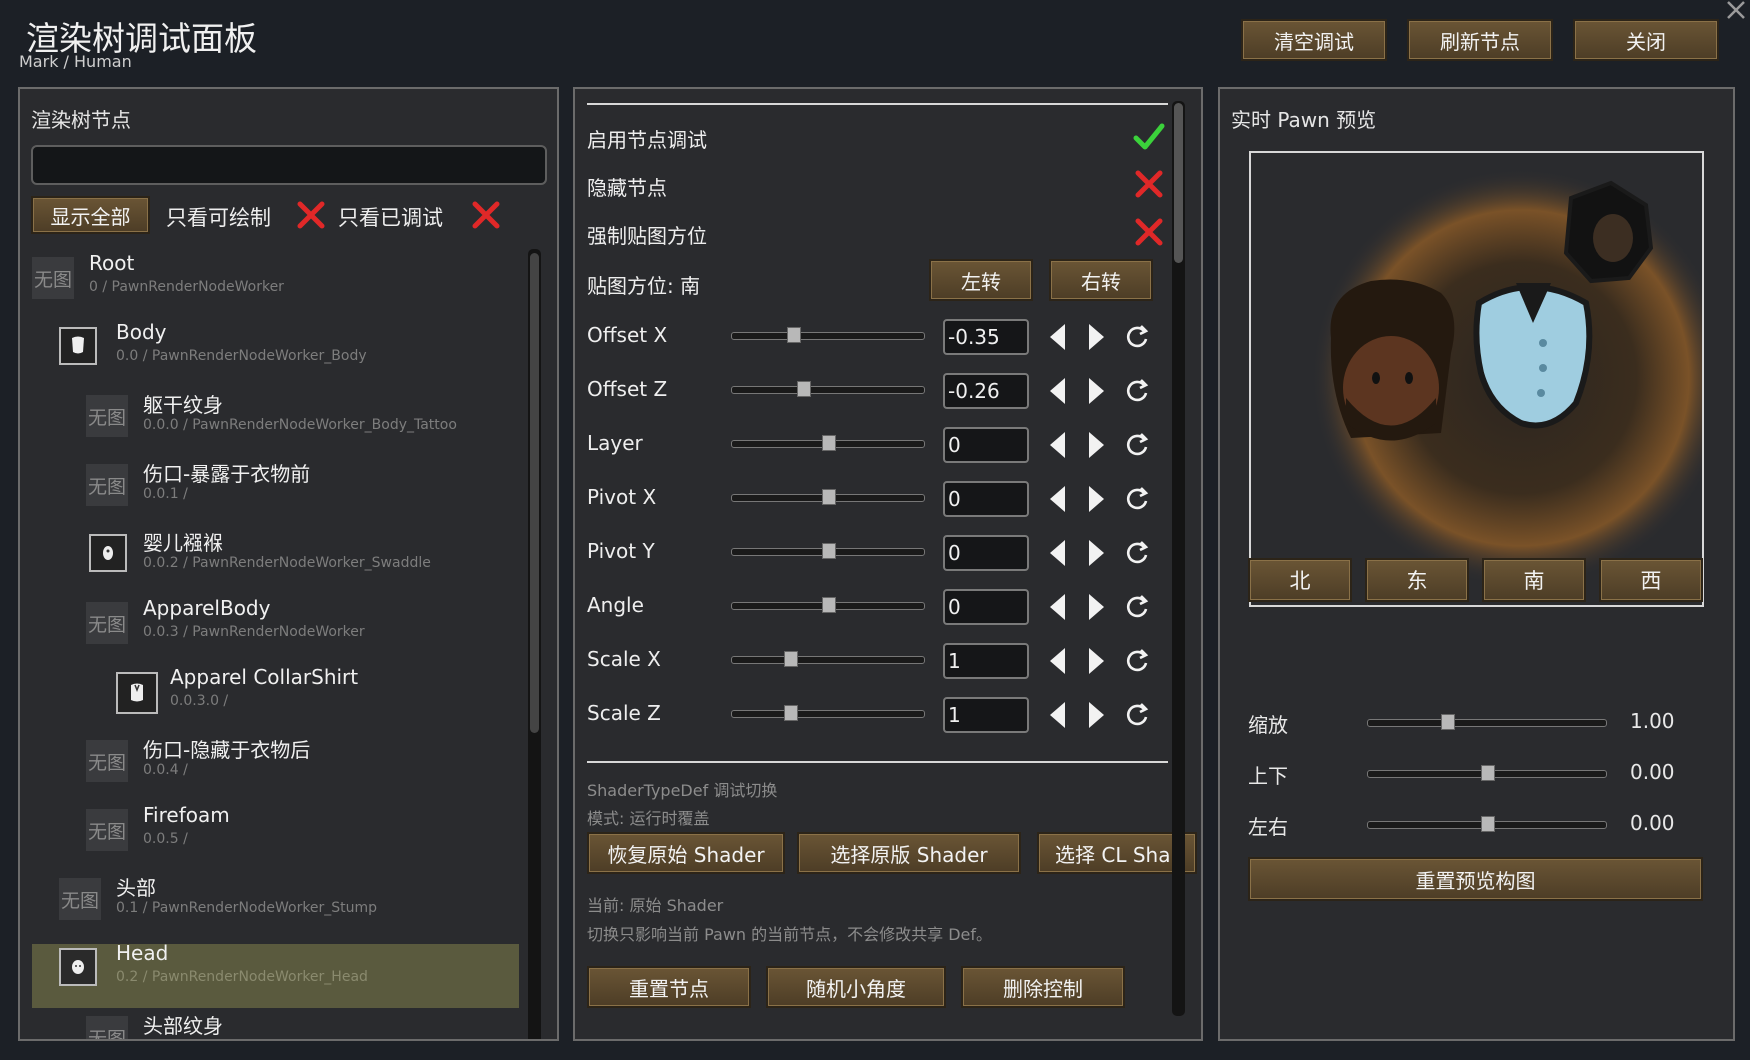 Image resolution: width=1750 pixels, height=1060 pixels. I want to click on direction-west-button: 西, so click(1651, 580).